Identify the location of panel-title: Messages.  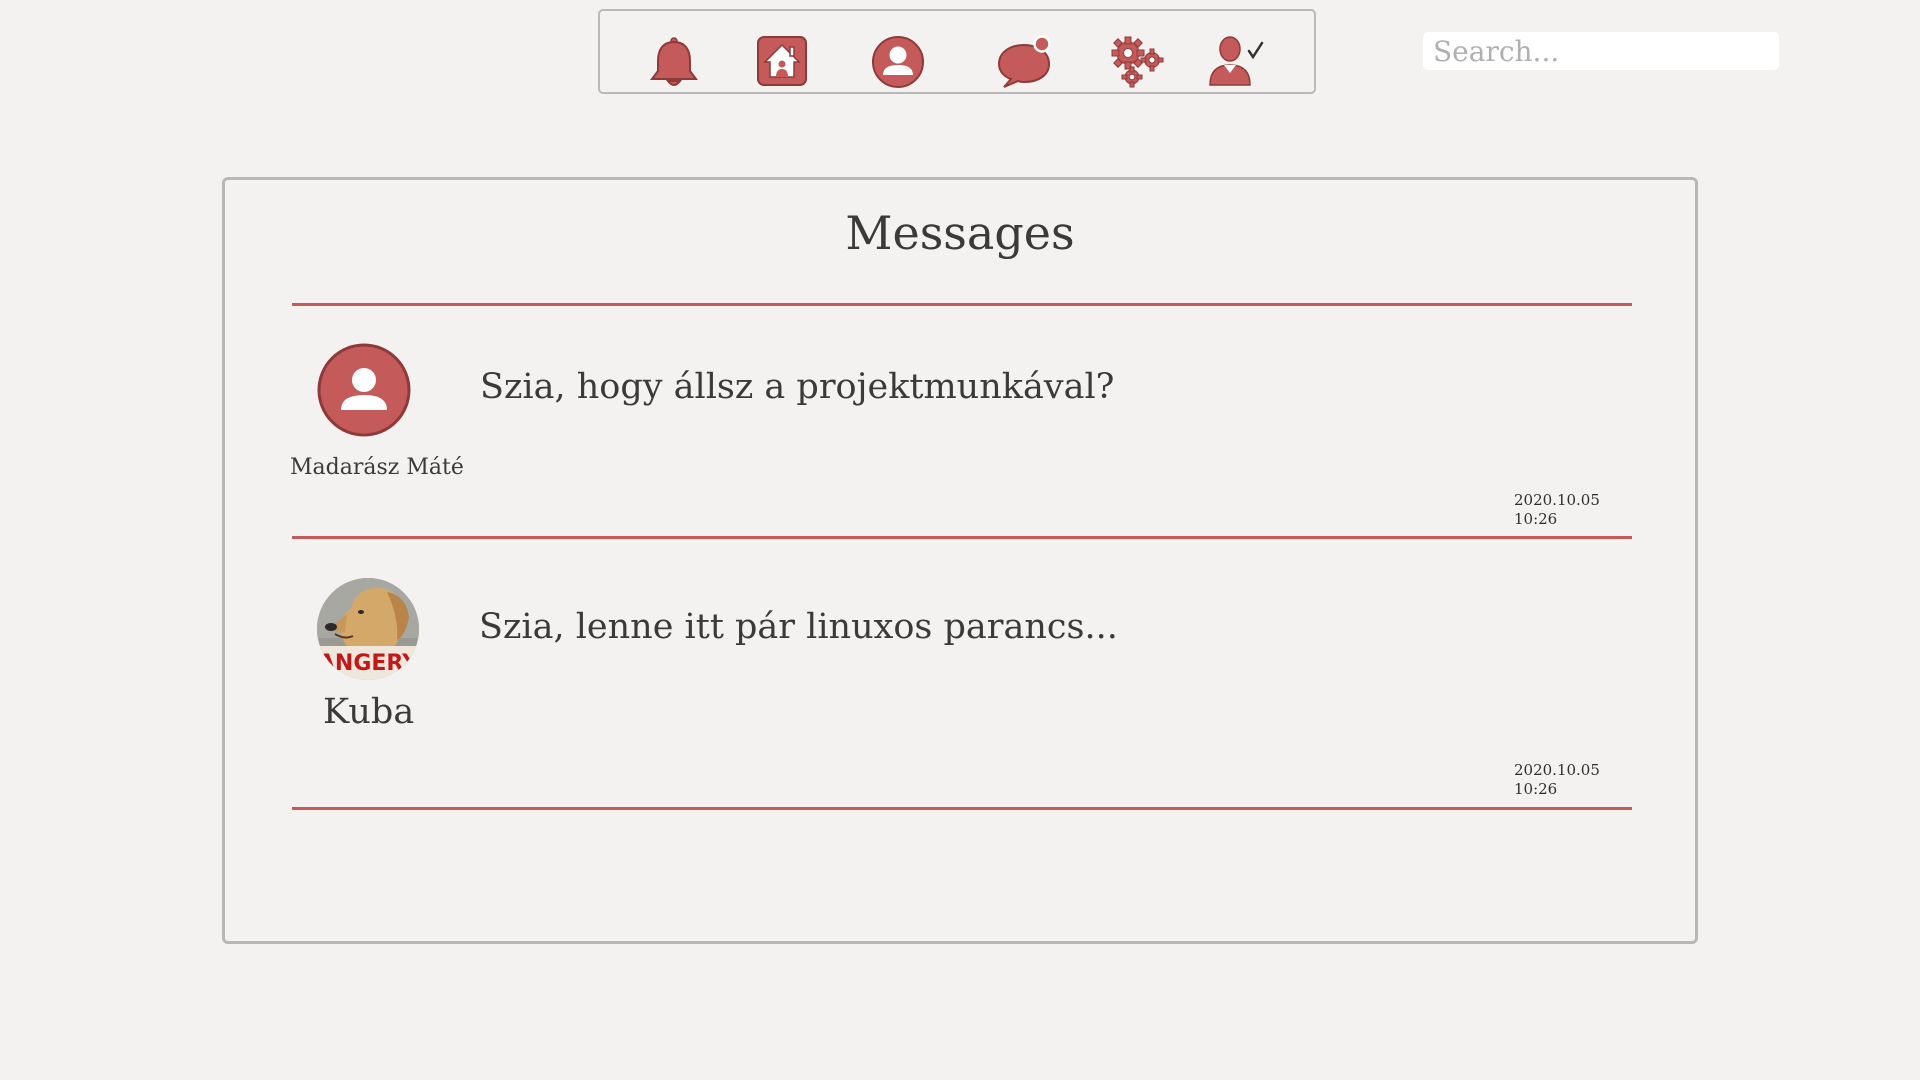
(960, 233).